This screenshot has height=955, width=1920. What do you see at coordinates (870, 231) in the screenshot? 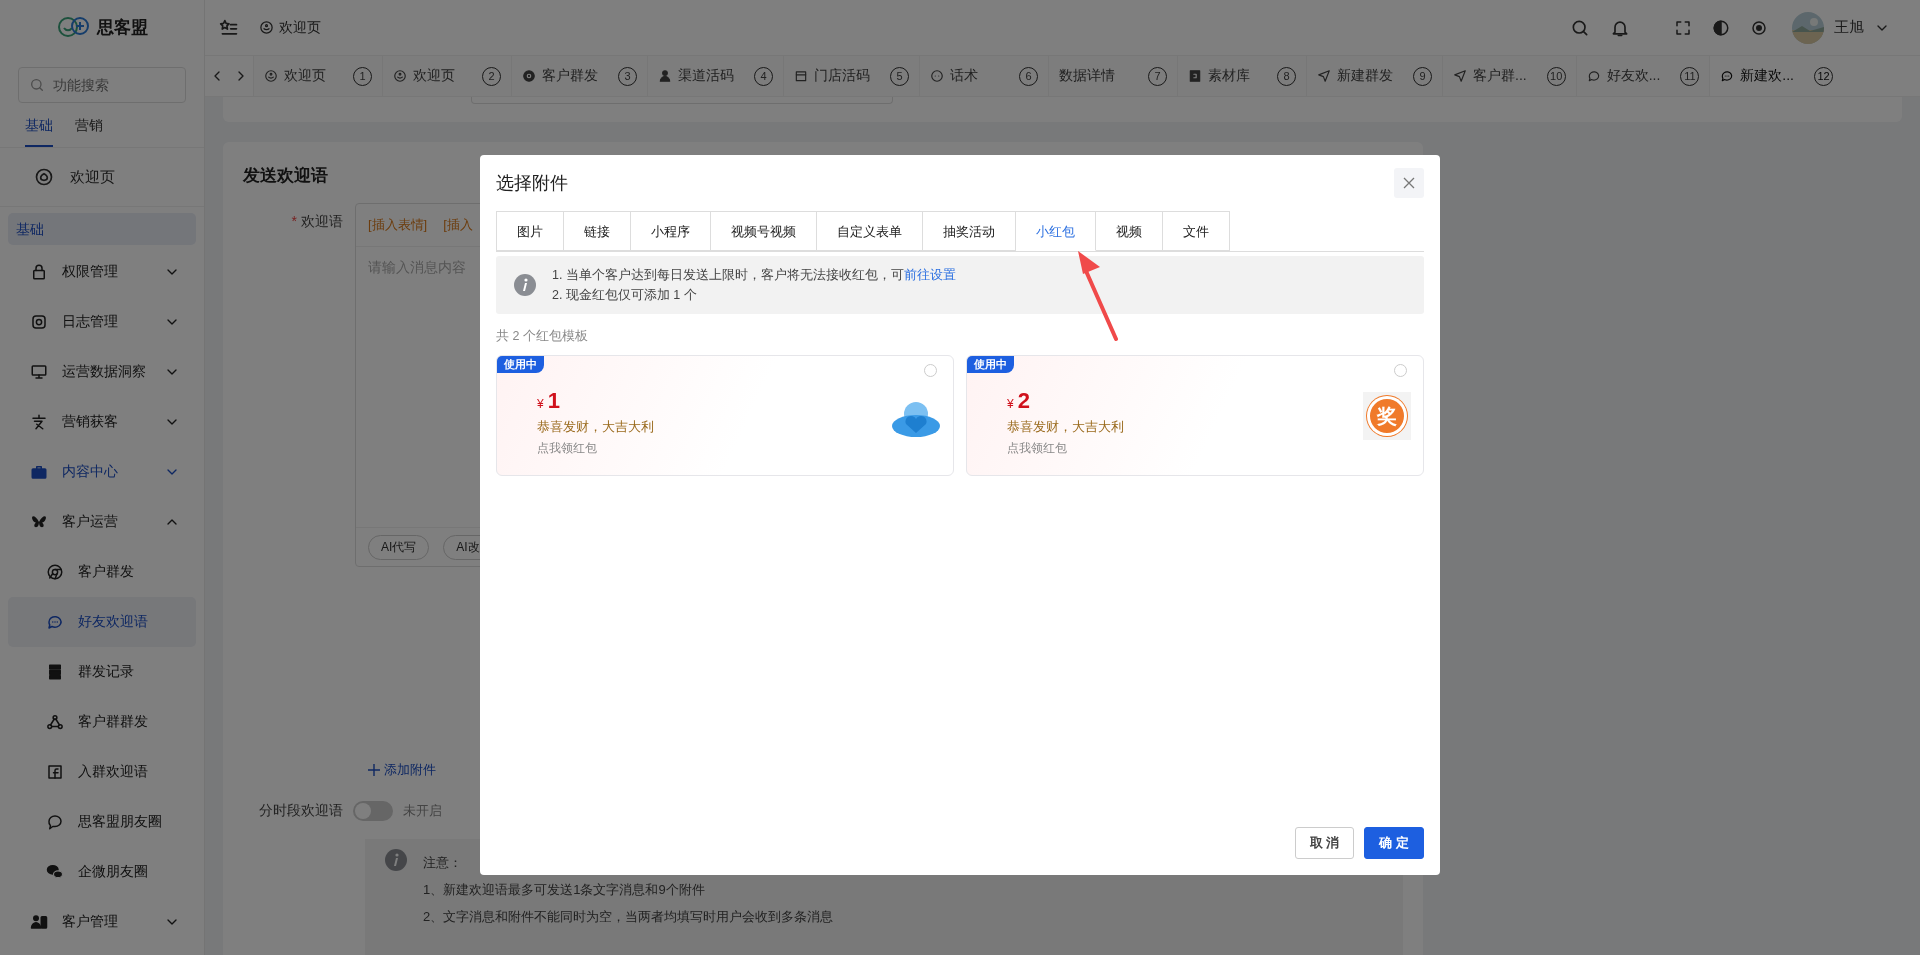
I see `attachment-tab: 自定义表单` at bounding box center [870, 231].